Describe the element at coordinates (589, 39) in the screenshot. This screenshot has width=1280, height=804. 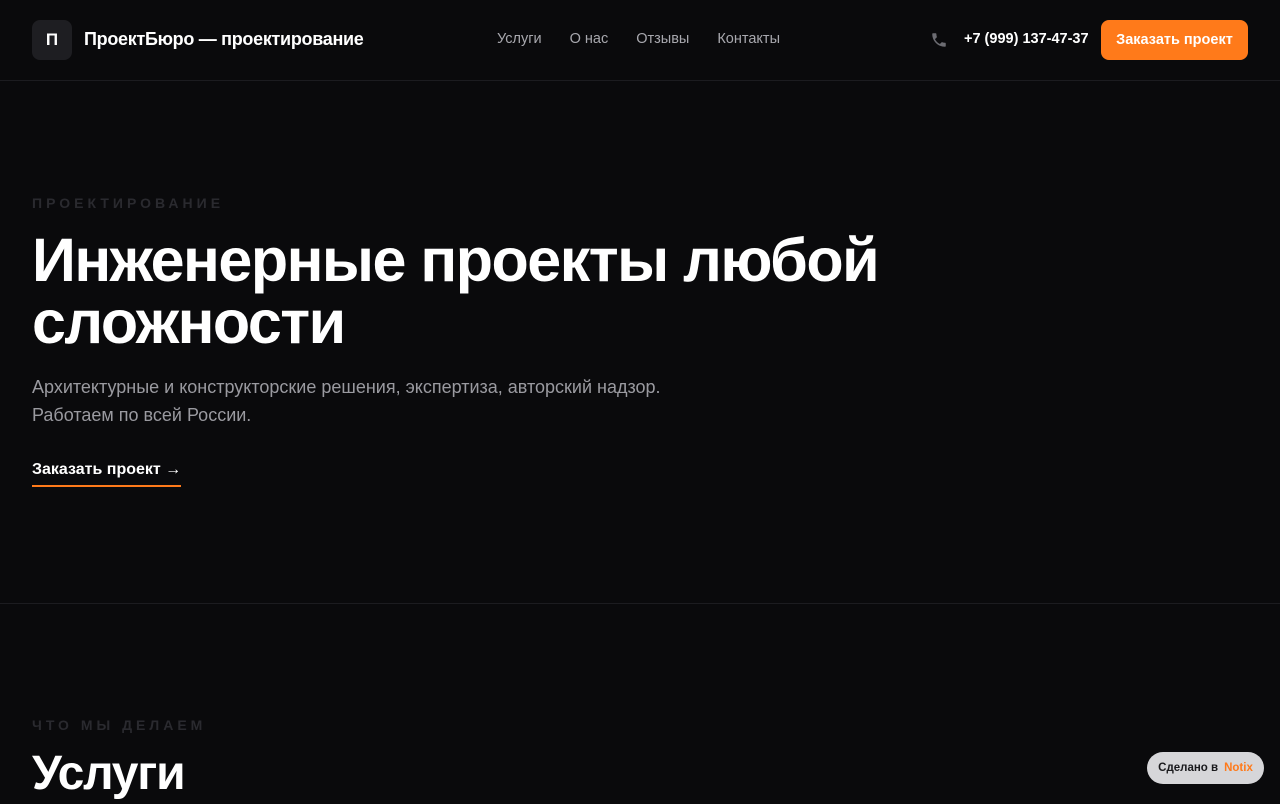
I see `nav-link-about: О нас` at that location.